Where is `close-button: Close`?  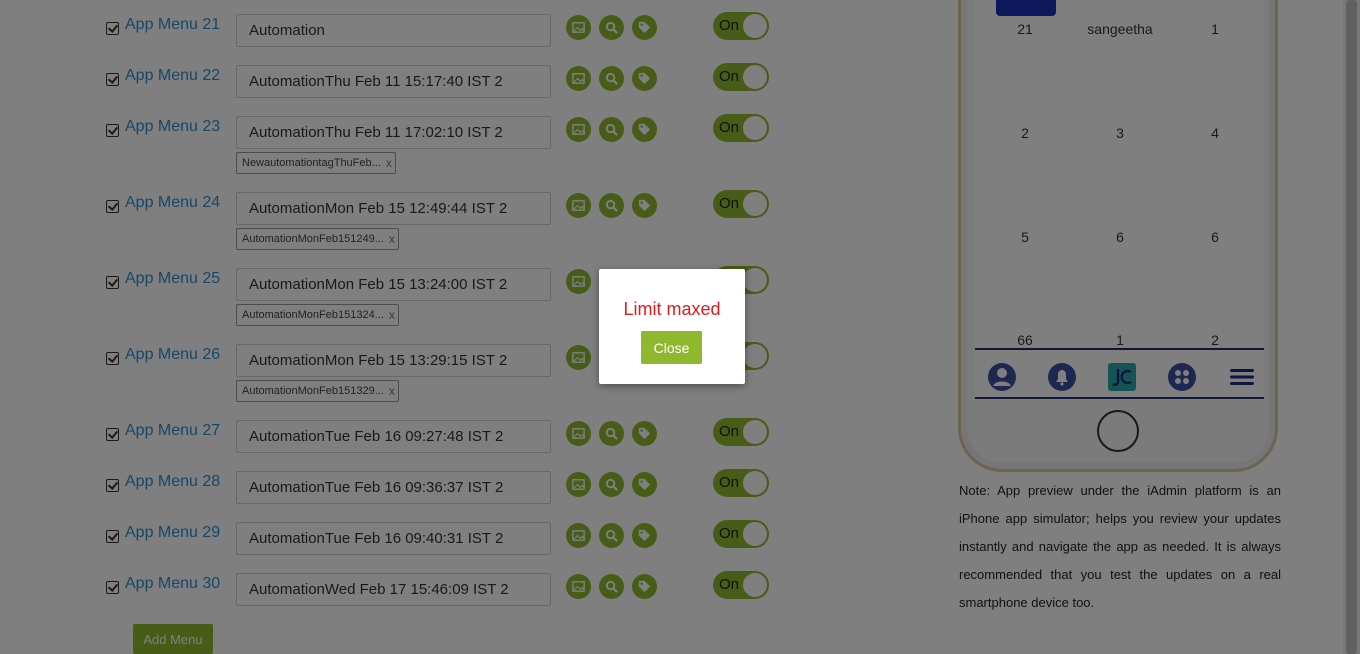
close-button: Close is located at coordinates (671, 347).